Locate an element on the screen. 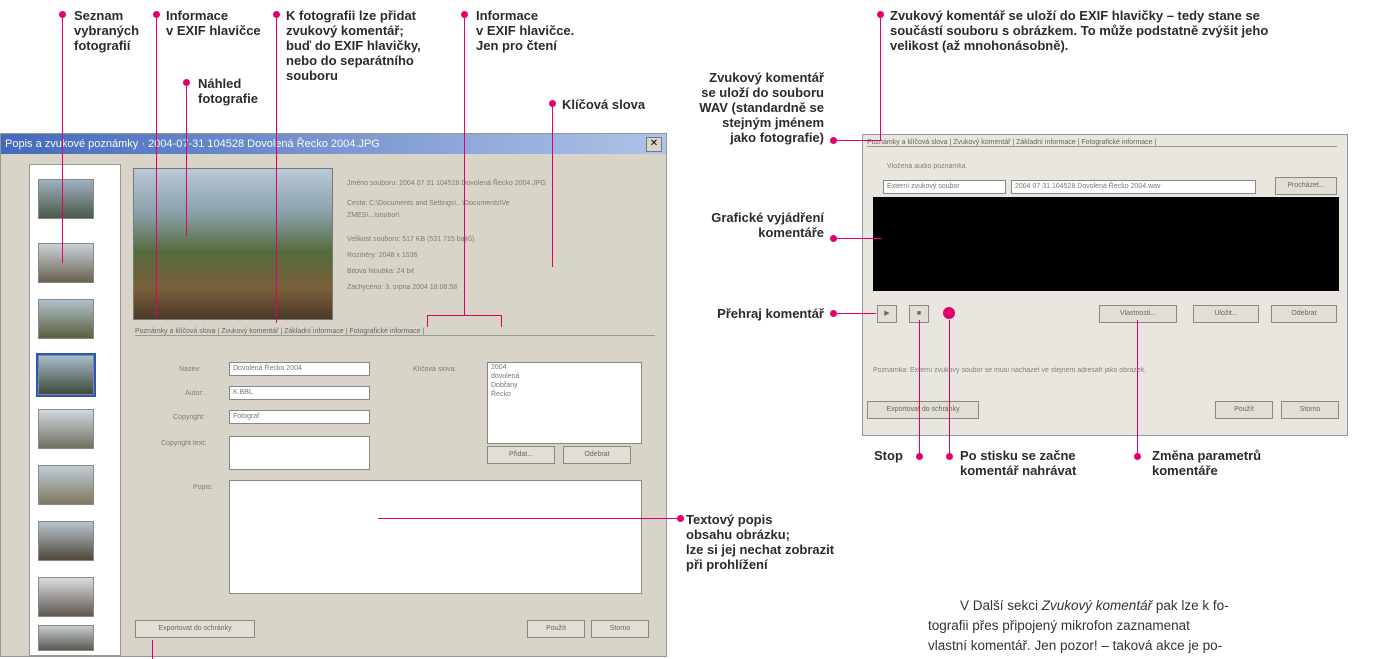  annotation-nahled: Náhled fotografie is located at coordinates (228, 91).